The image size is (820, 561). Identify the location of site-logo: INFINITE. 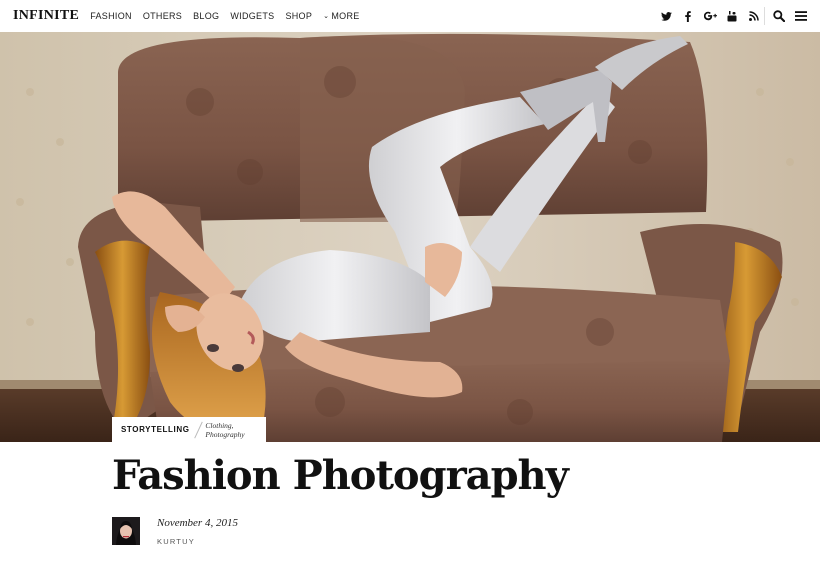
(46, 16).